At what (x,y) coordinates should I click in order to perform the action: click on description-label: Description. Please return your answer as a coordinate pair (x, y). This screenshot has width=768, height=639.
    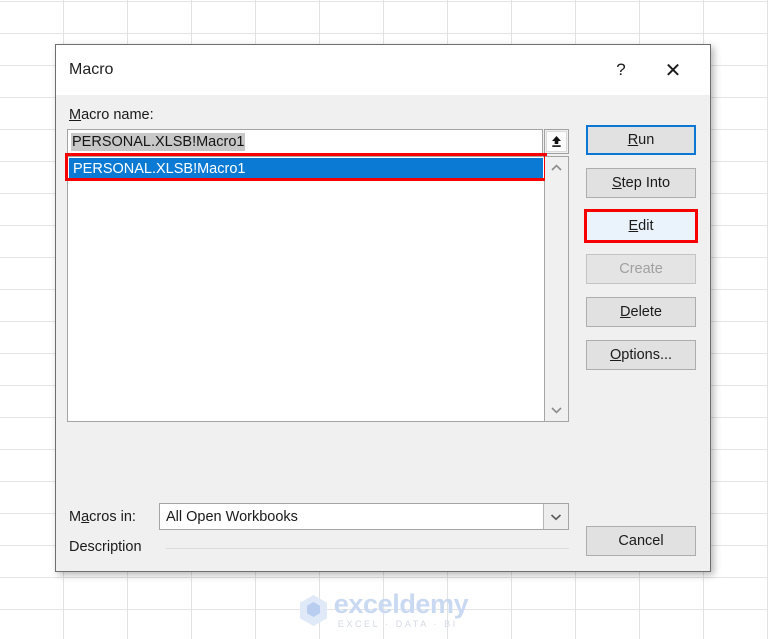
    Looking at the image, I should click on (105, 547).